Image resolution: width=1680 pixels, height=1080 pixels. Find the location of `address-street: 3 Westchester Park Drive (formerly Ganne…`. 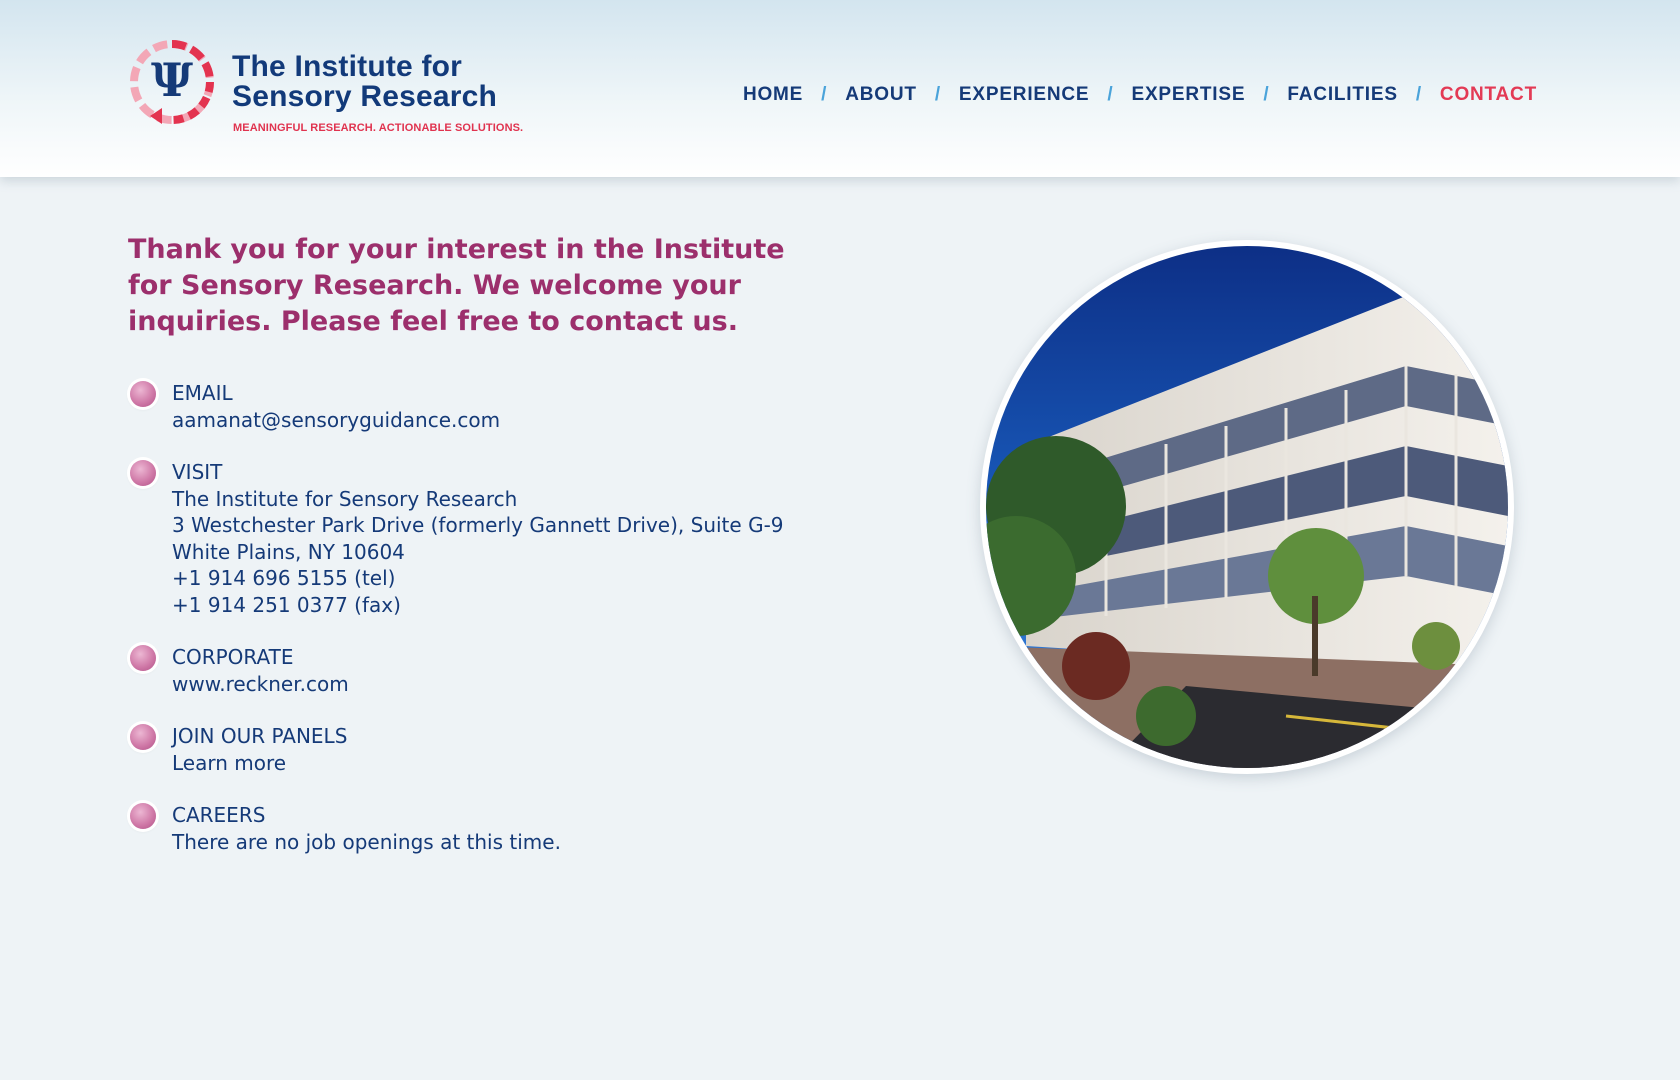

address-street: 3 Westchester Park Drive (formerly Ganne… is located at coordinates (478, 525).